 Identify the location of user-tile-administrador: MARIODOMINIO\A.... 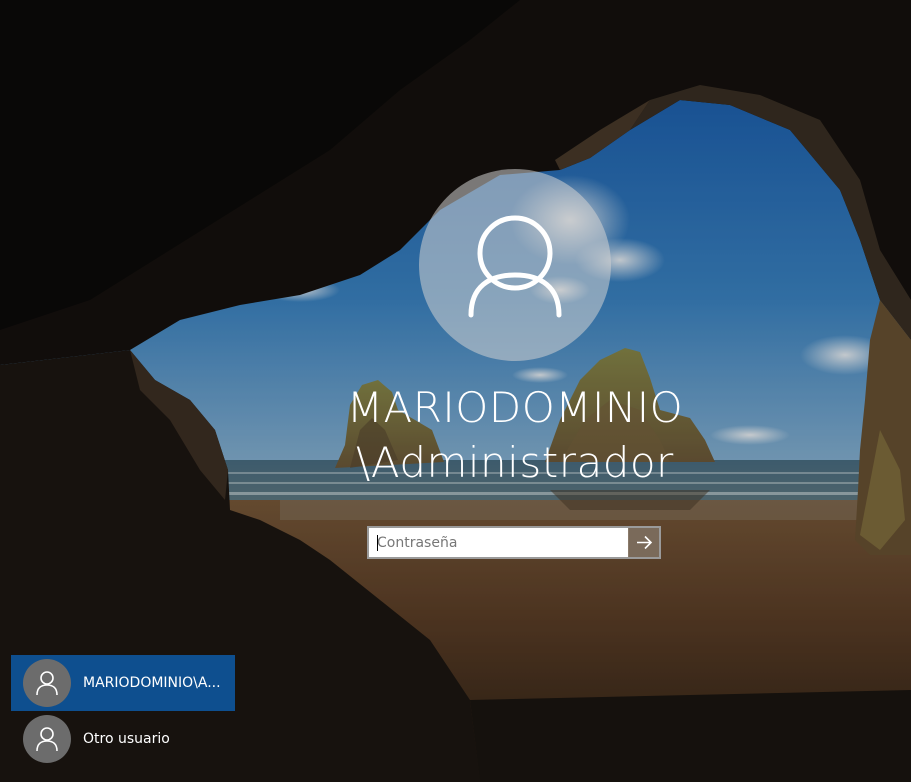
(123, 683).